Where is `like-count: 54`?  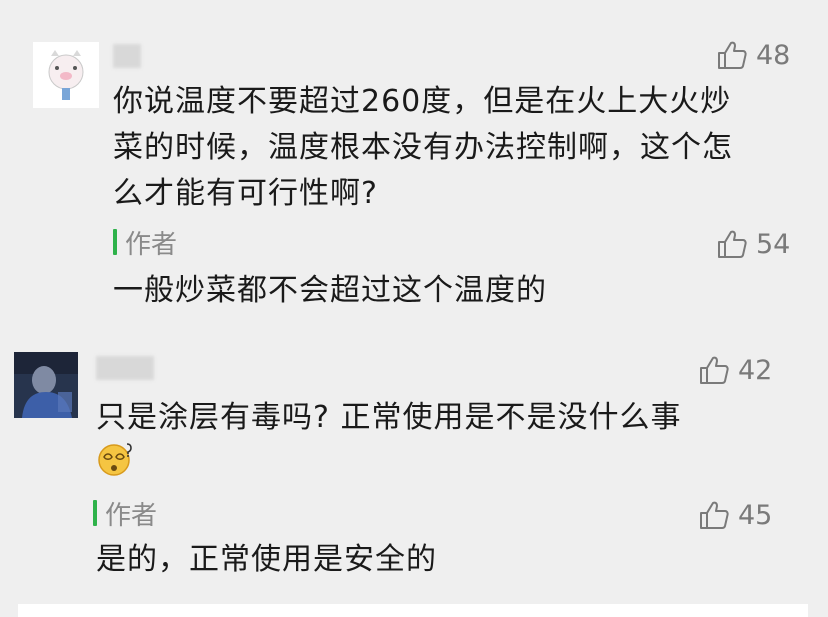
like-count: 54 is located at coordinates (773, 244).